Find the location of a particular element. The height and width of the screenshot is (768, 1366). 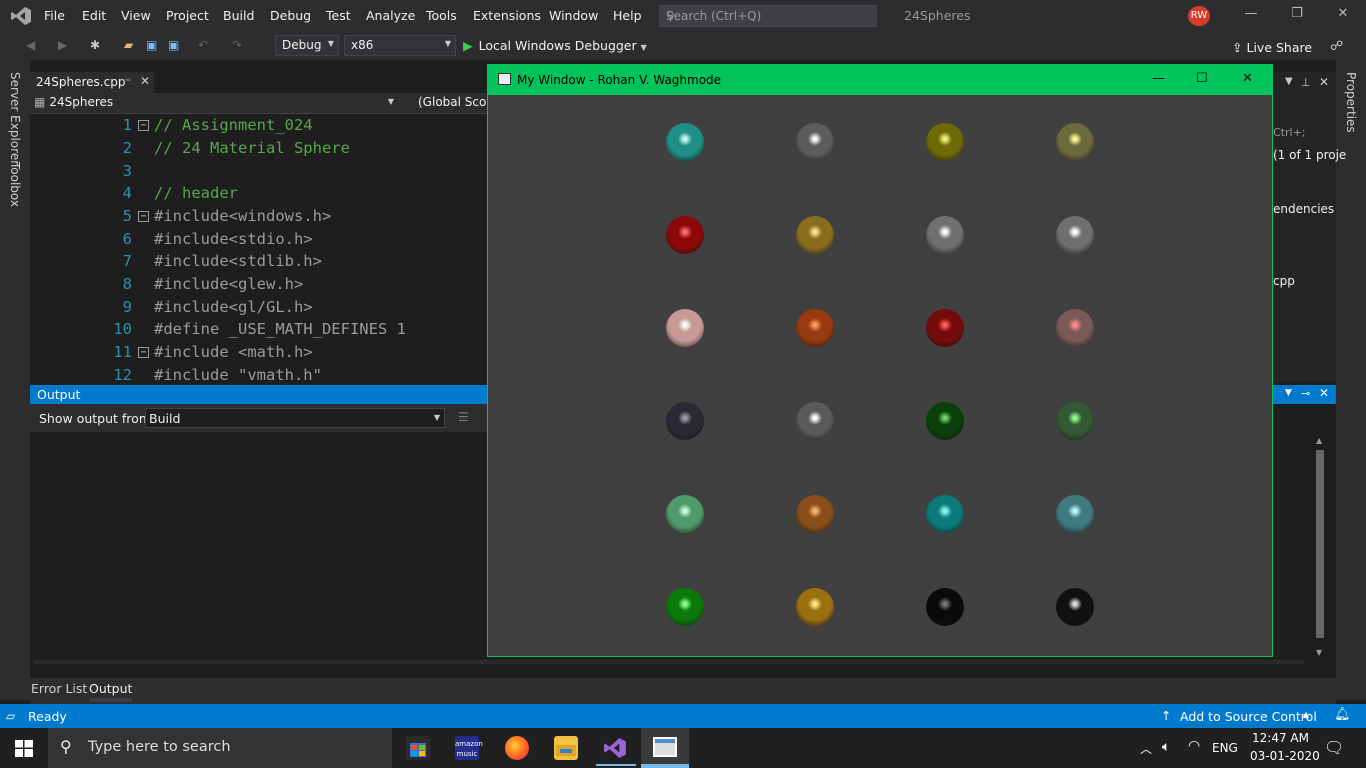

windows-start-icon is located at coordinates (24, 748).